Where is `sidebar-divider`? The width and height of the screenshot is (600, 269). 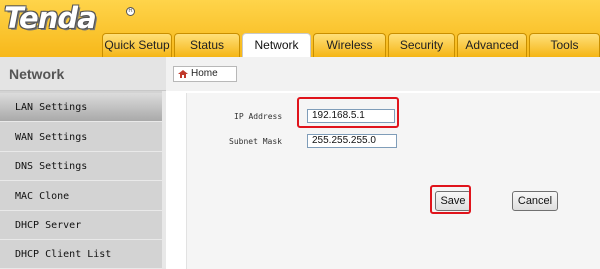
sidebar-divider is located at coordinates (164, 180).